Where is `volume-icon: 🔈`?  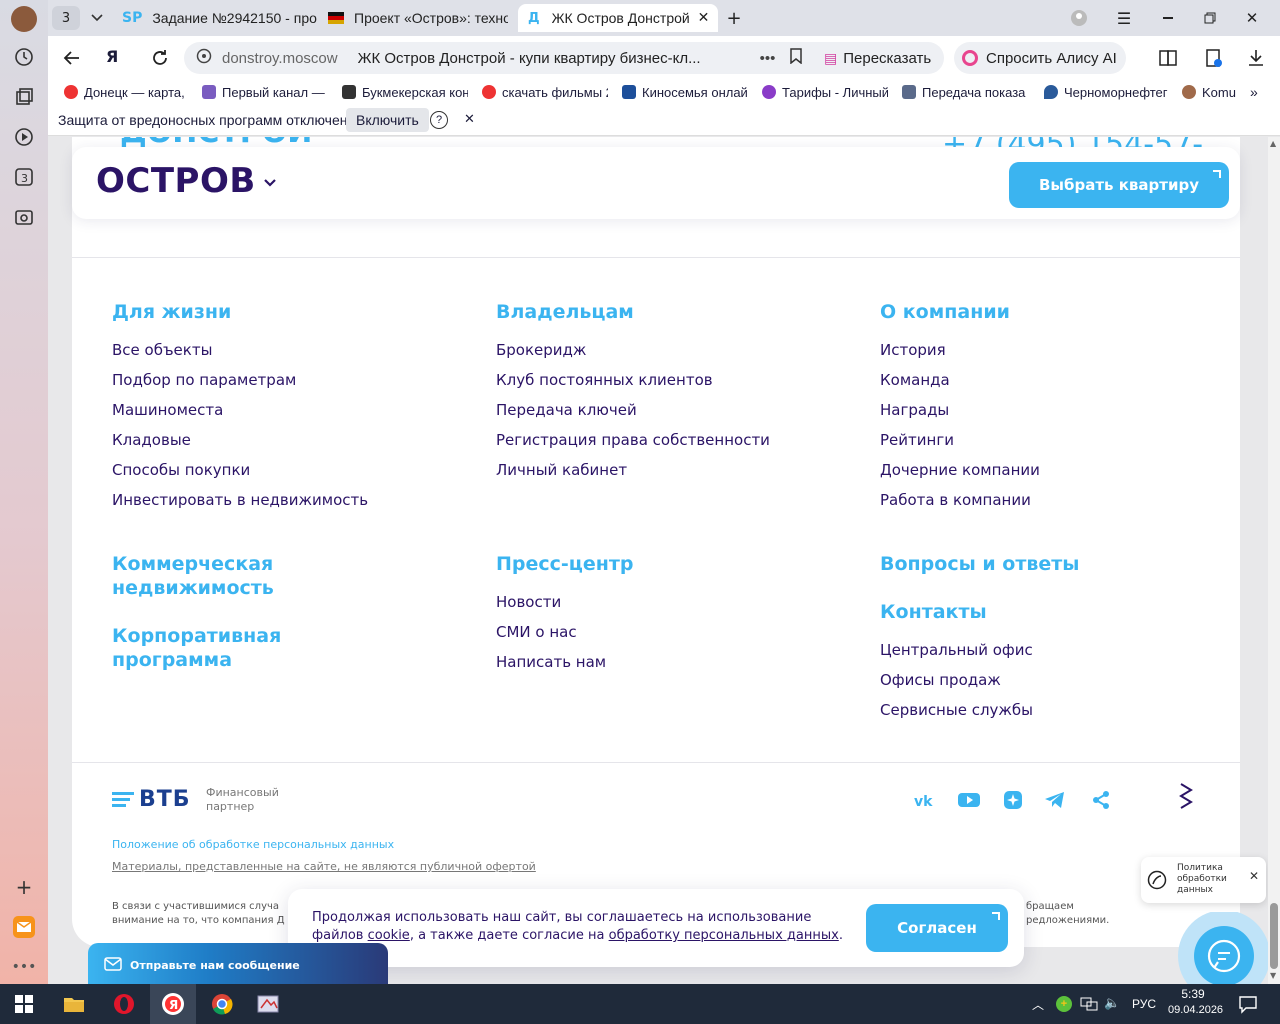
volume-icon: 🔈 is located at coordinates (1112, 1003).